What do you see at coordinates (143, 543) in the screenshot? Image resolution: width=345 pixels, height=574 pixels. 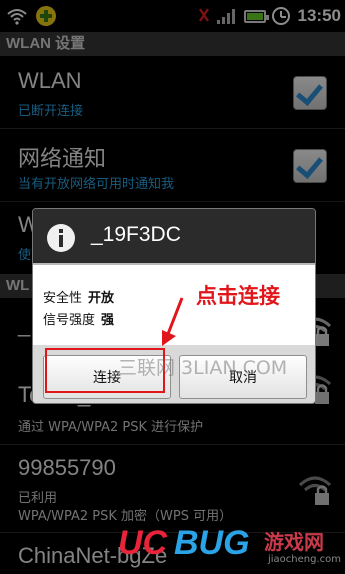 I see `logo-uc: UC` at bounding box center [143, 543].